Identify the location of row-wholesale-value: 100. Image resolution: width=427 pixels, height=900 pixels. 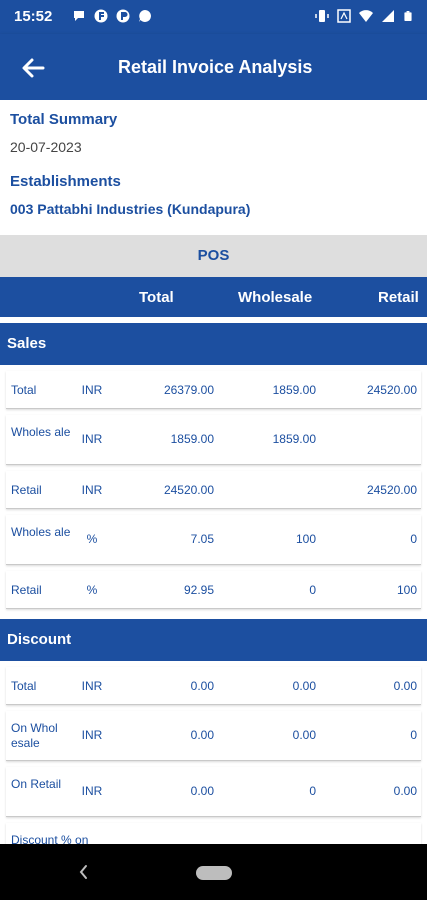
(305, 539).